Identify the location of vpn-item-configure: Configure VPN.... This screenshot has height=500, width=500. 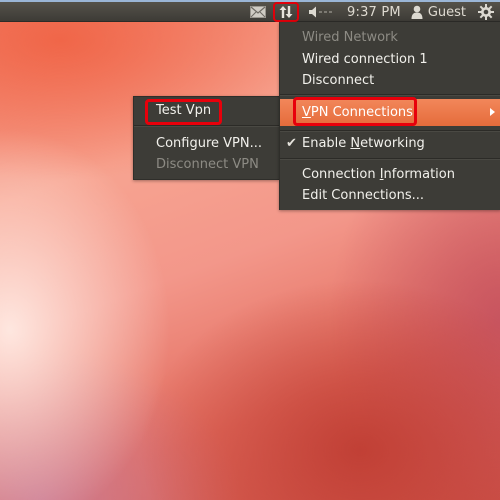
(206, 143).